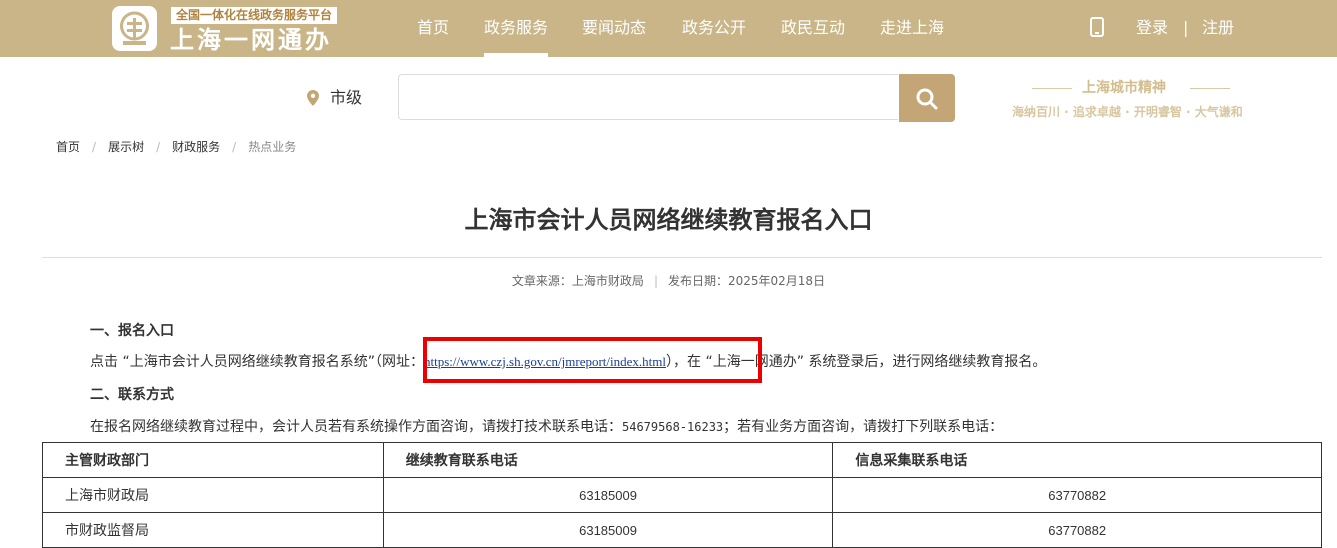  I want to click on table-header-row: 主管财政部门 继续教育联系电话 信息采集联系电话, so click(682, 460).